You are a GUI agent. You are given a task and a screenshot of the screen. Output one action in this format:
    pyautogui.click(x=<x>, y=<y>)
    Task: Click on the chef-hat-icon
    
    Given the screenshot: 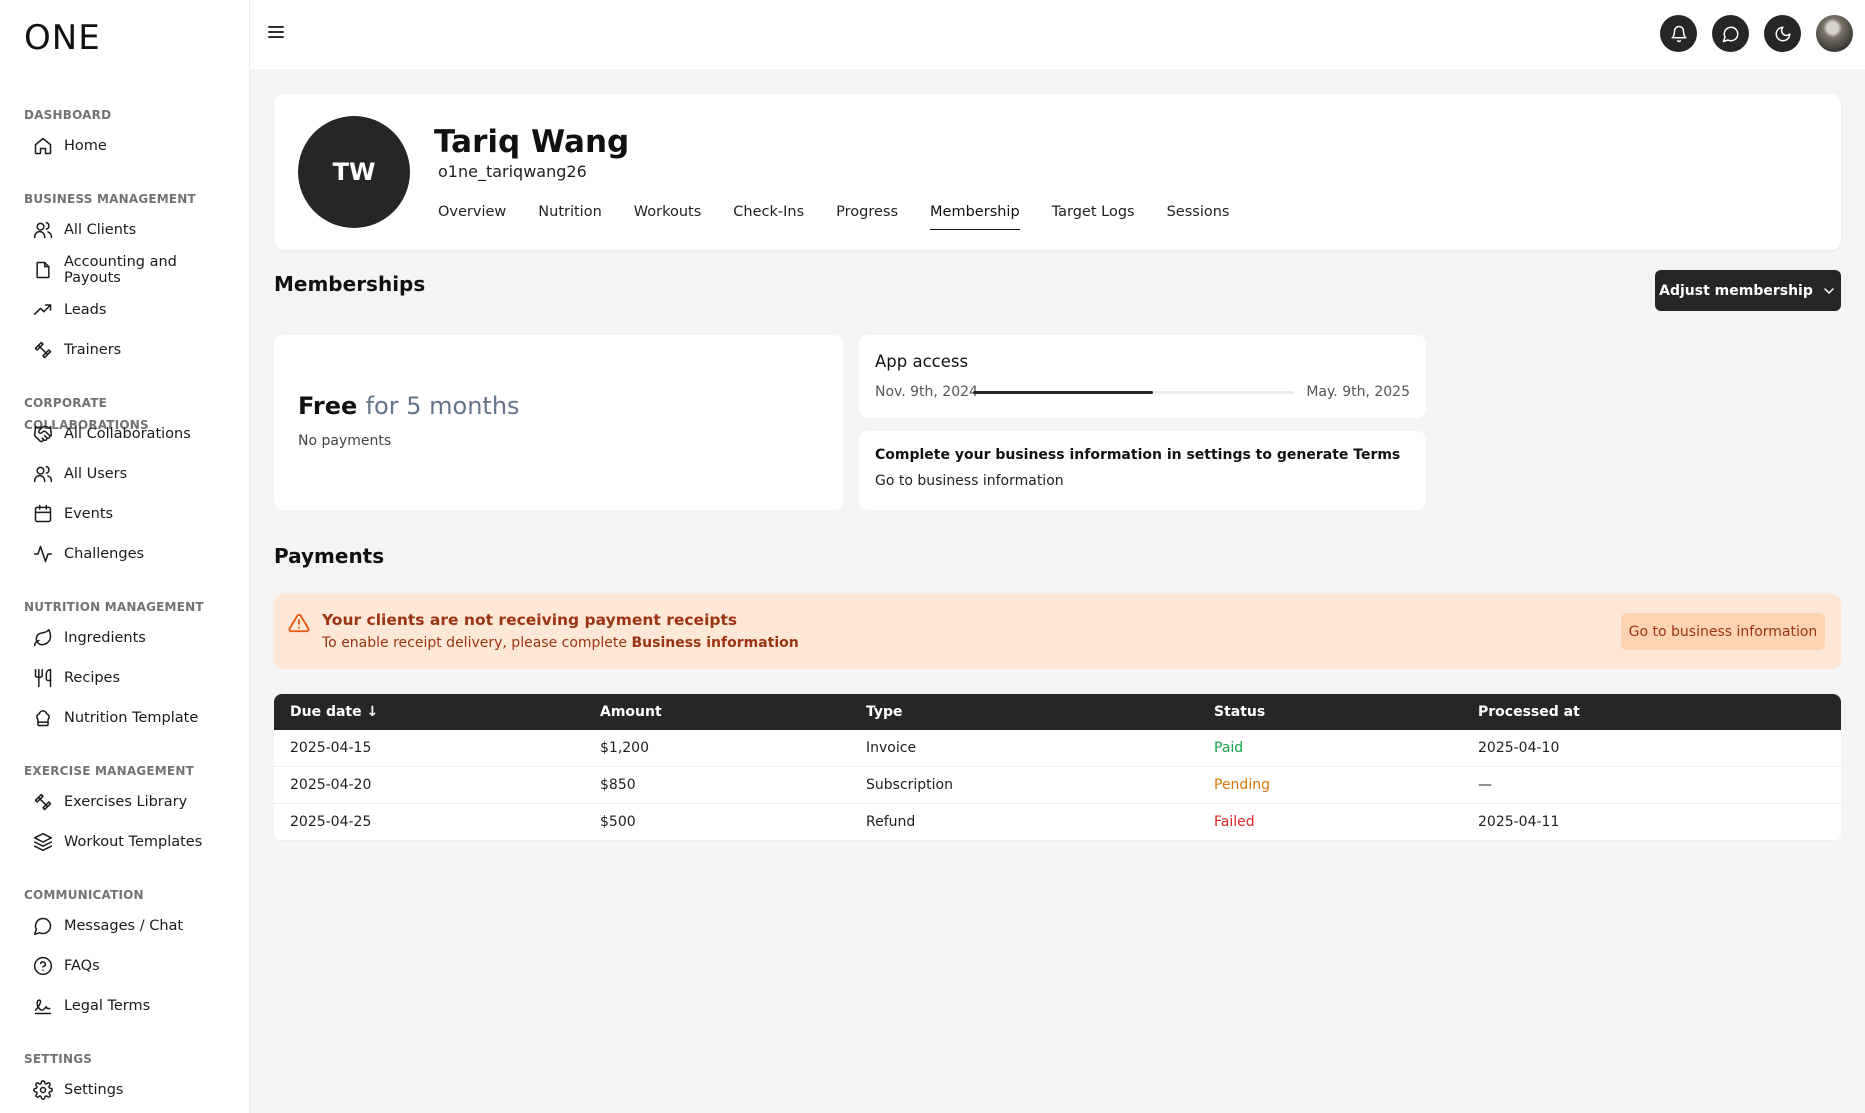 What is the action you would take?
    pyautogui.click(x=43, y=718)
    